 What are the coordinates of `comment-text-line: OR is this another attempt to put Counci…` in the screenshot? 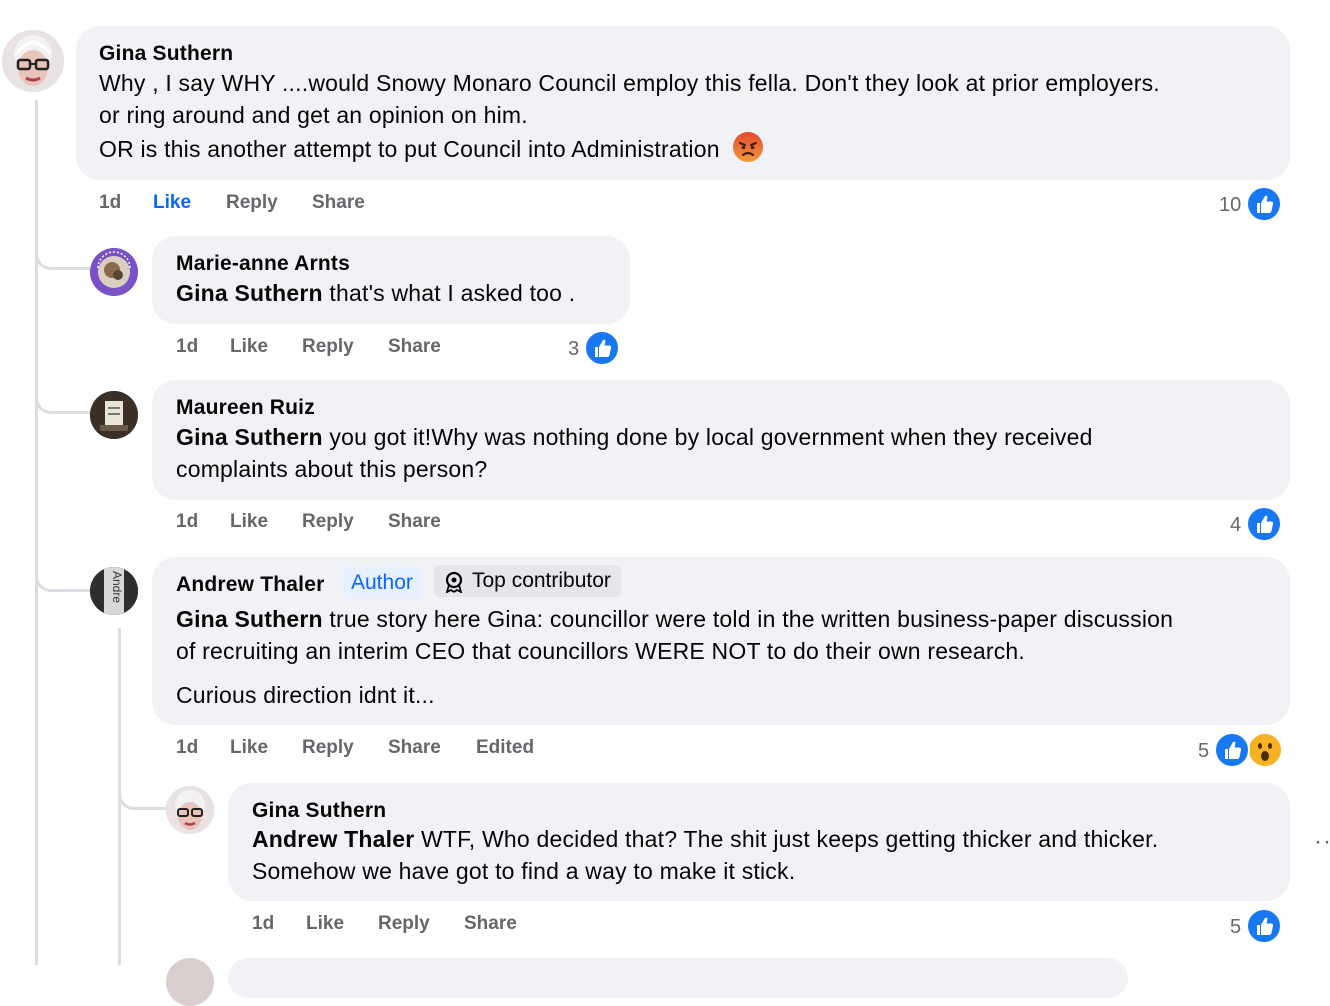 It's located at (689, 151).